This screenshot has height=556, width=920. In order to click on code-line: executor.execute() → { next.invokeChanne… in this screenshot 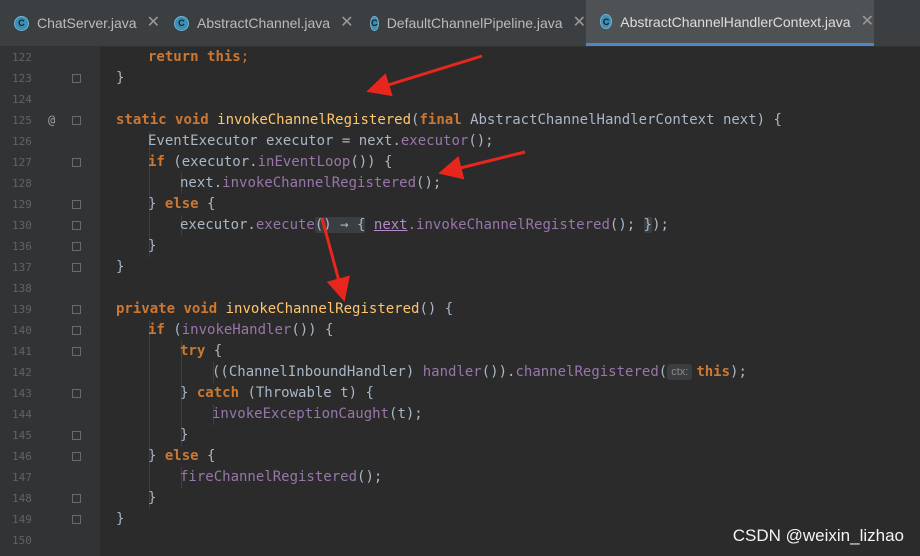, I will do `click(424, 225)`.